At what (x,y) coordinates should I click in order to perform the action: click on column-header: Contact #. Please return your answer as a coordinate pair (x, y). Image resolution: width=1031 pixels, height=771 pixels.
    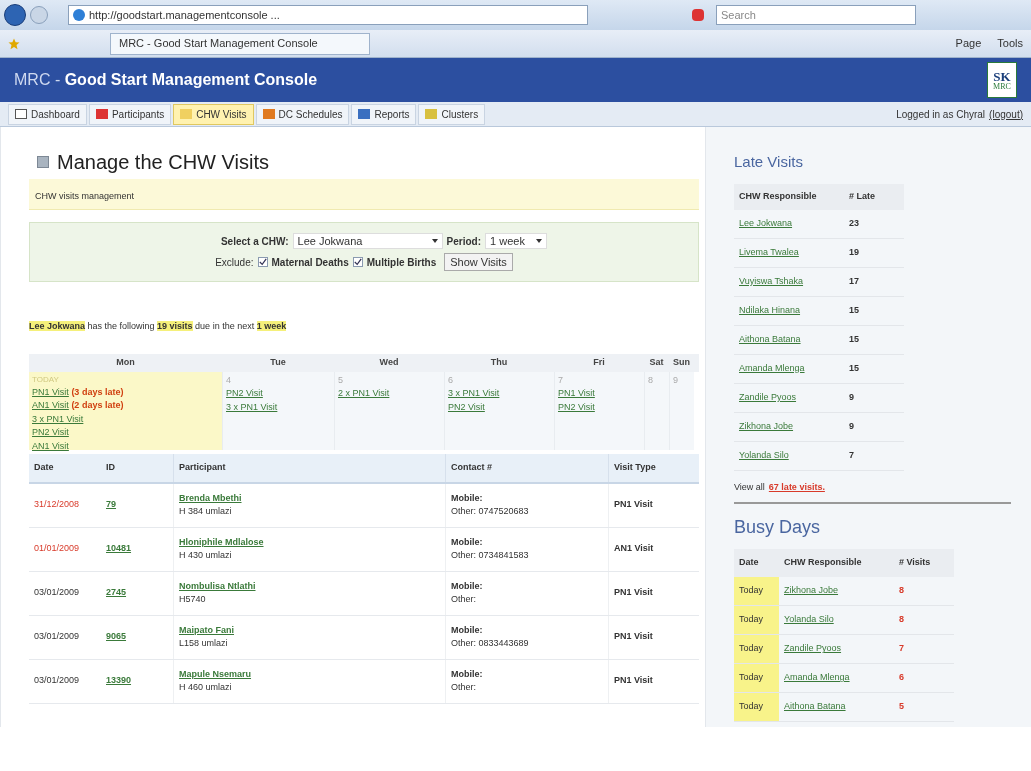
    Looking at the image, I should click on (471, 467).